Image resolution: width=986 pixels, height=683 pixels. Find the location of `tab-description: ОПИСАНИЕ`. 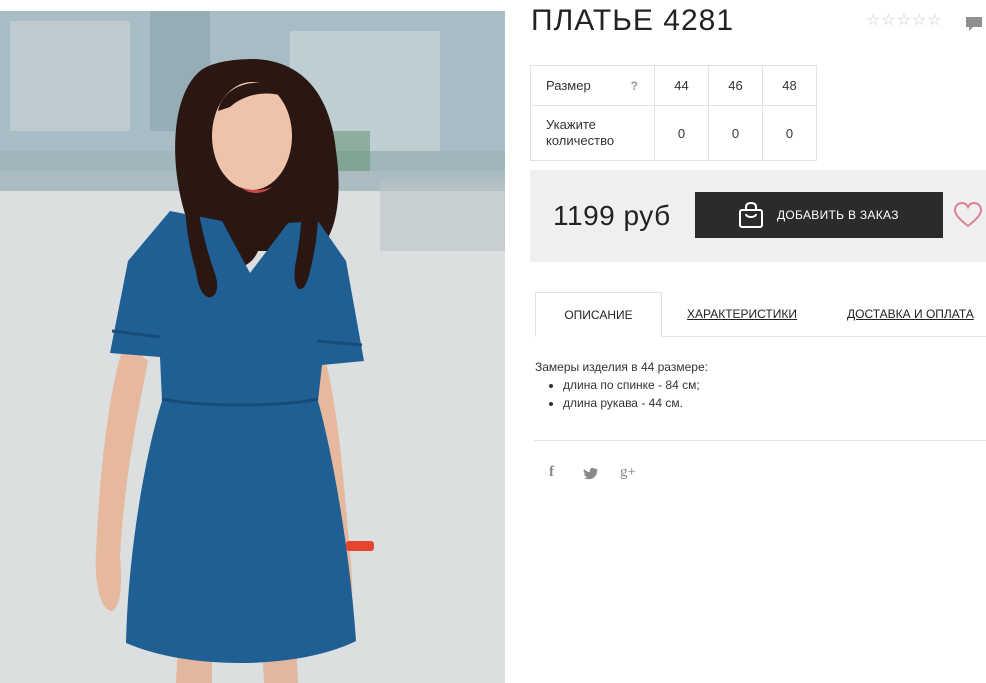

tab-description: ОПИСАНИЕ is located at coordinates (598, 314).